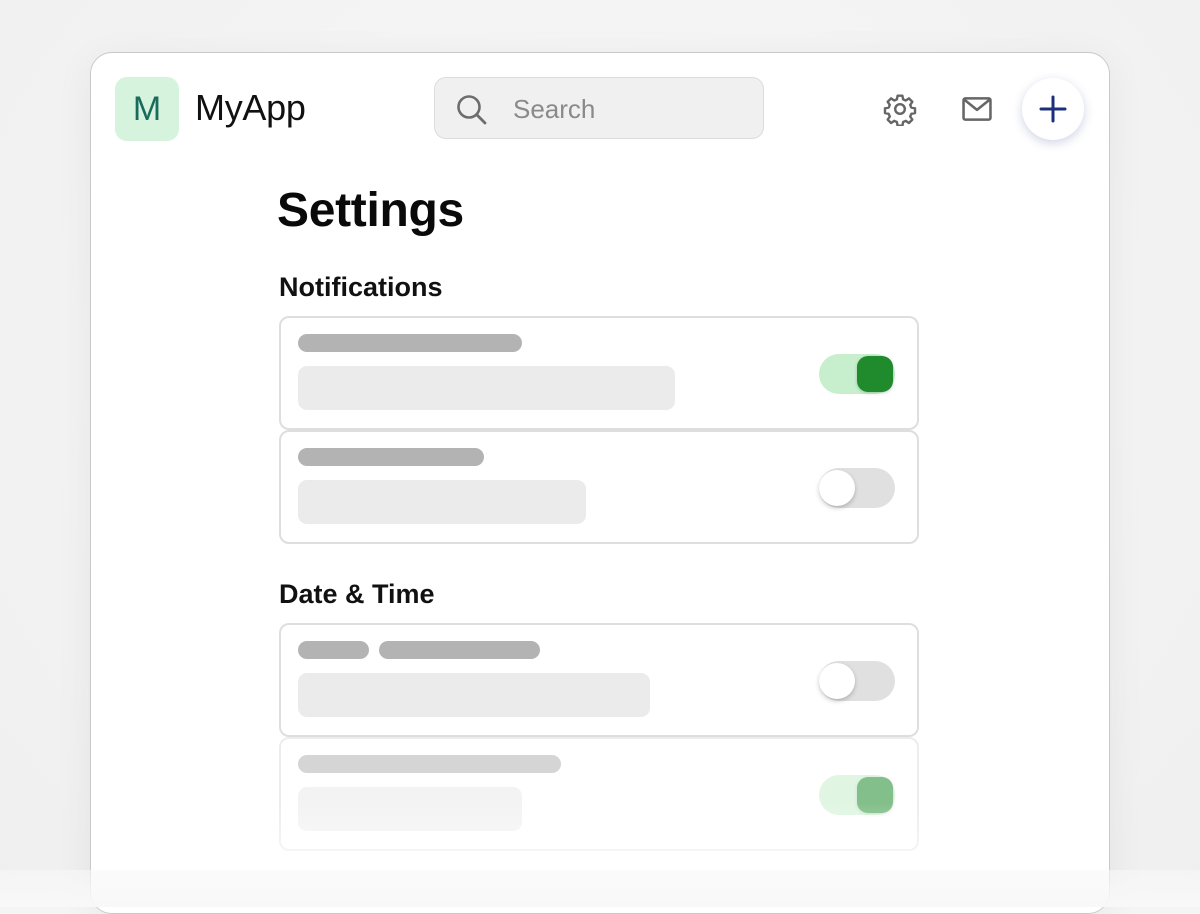  What do you see at coordinates (250, 107) in the screenshot?
I see `app-title: MyApp` at bounding box center [250, 107].